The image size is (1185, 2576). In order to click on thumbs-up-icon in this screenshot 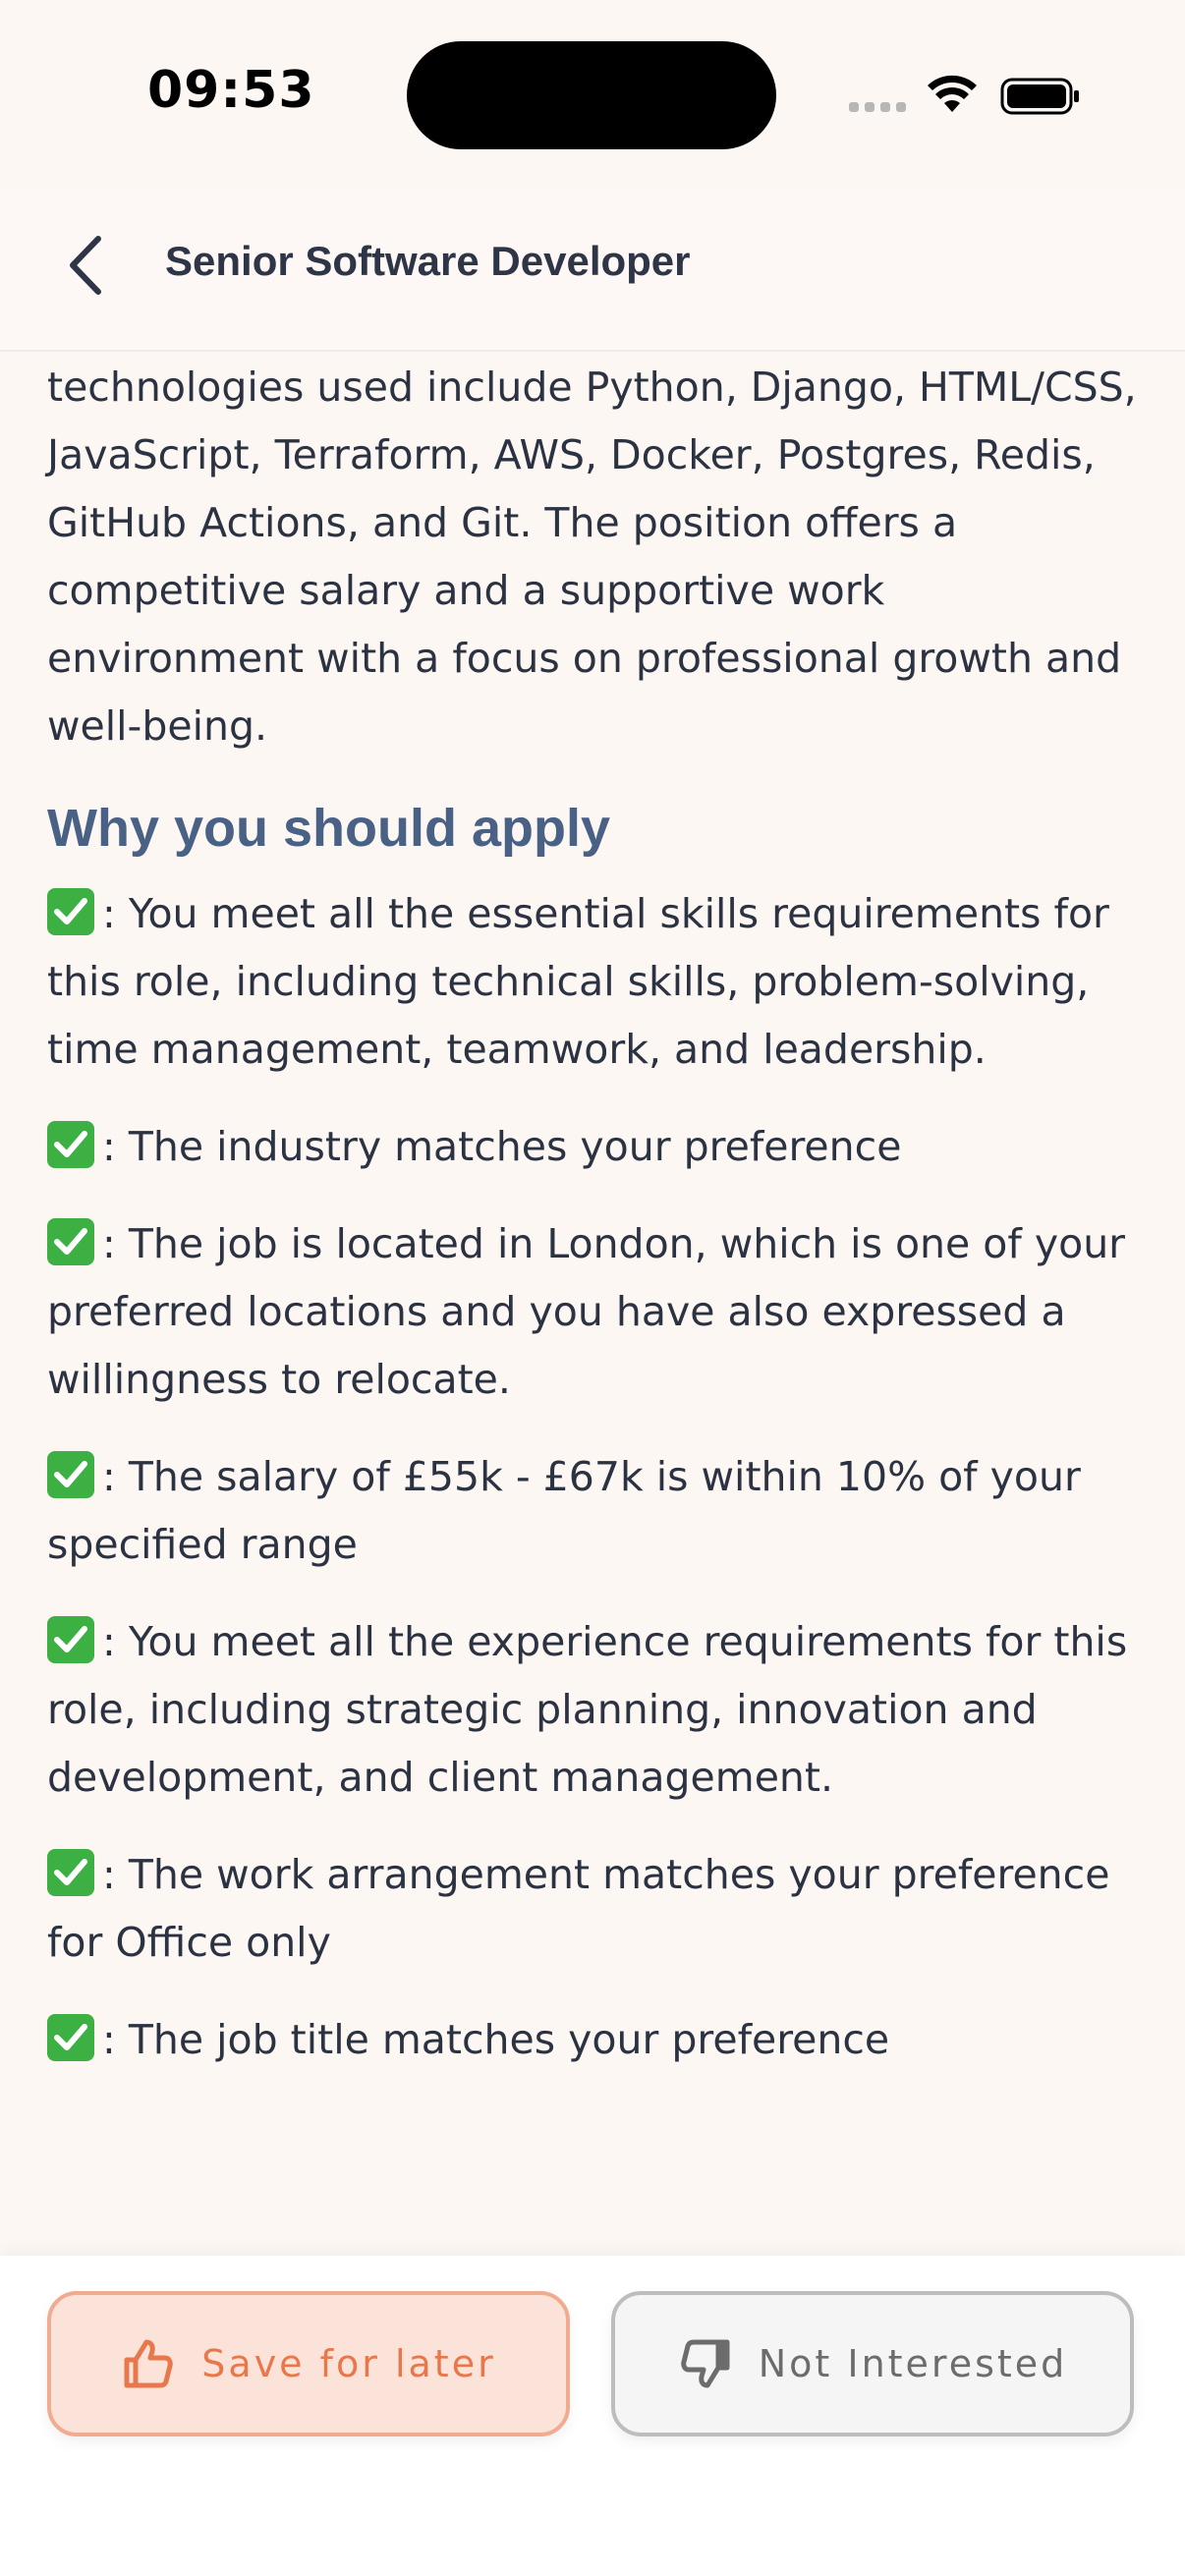, I will do `click(149, 2363)`.